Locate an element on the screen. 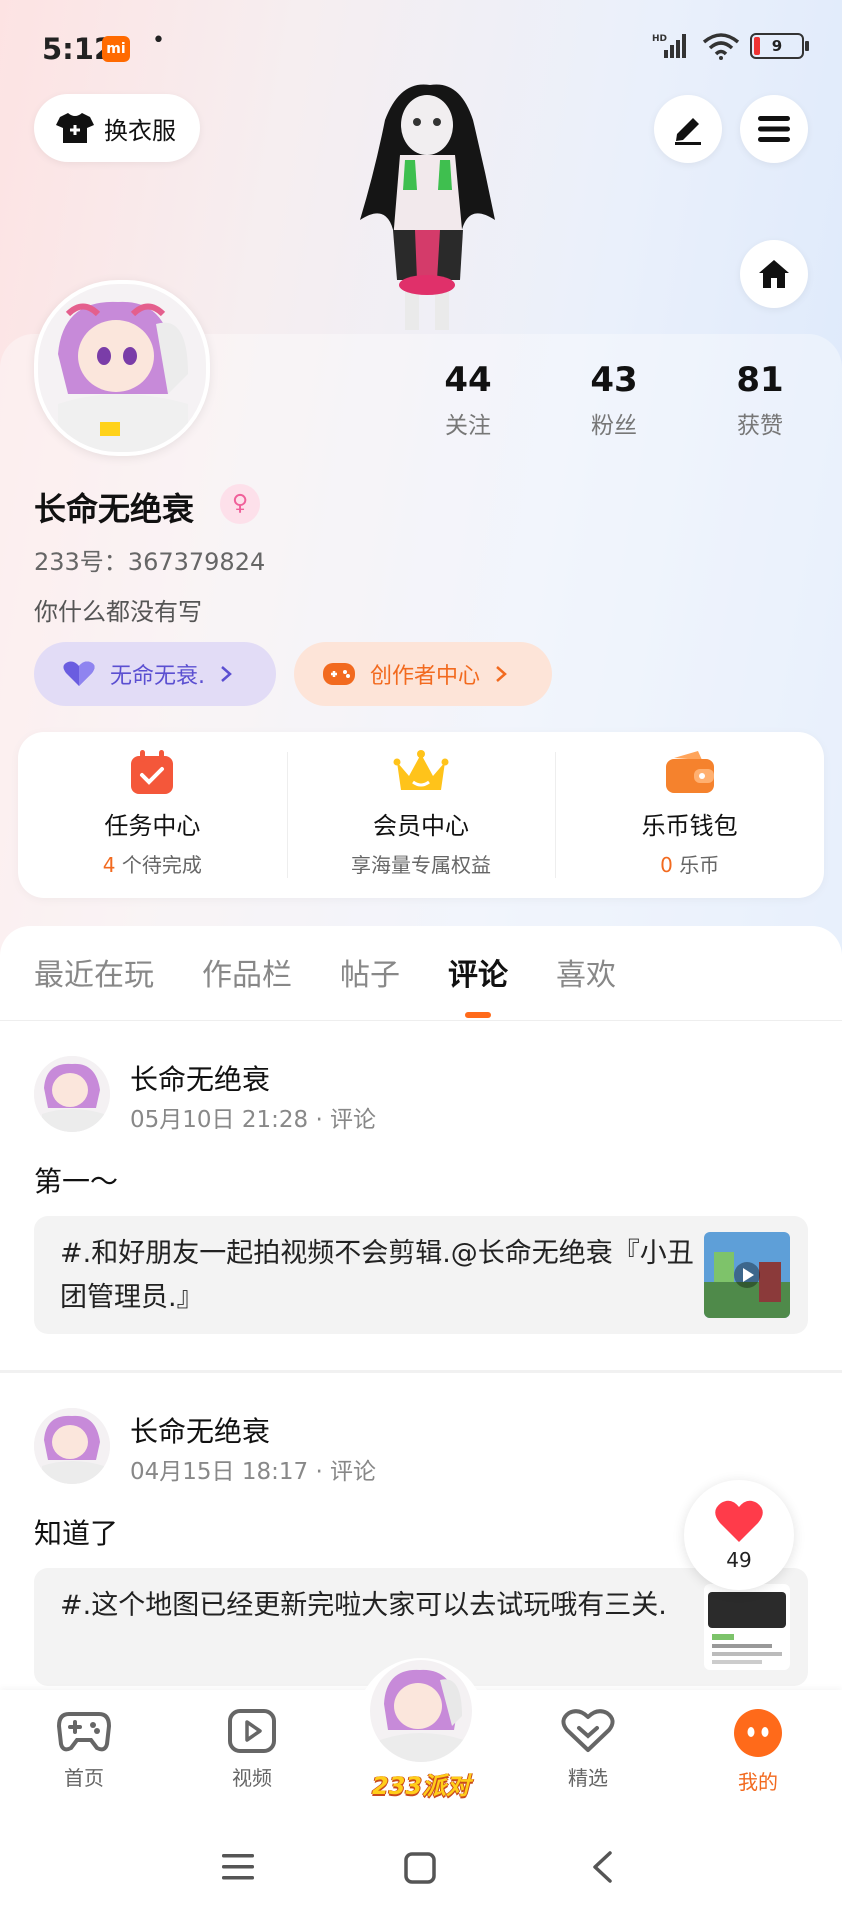 The height and width of the screenshot is (1920, 842). likes-count: 81 is located at coordinates (760, 380).